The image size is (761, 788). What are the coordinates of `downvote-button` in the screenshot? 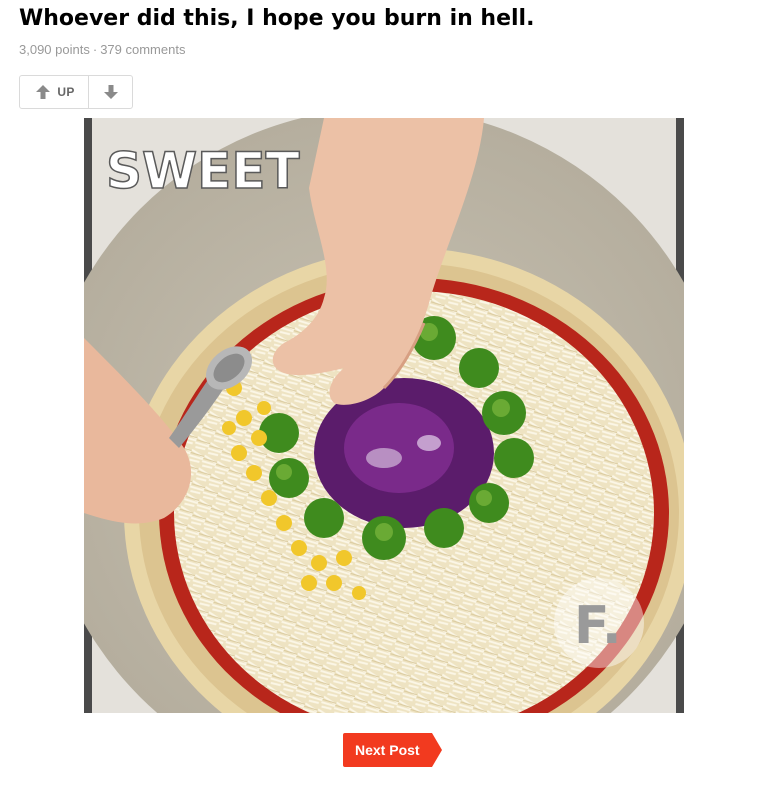 It's located at (110, 92).